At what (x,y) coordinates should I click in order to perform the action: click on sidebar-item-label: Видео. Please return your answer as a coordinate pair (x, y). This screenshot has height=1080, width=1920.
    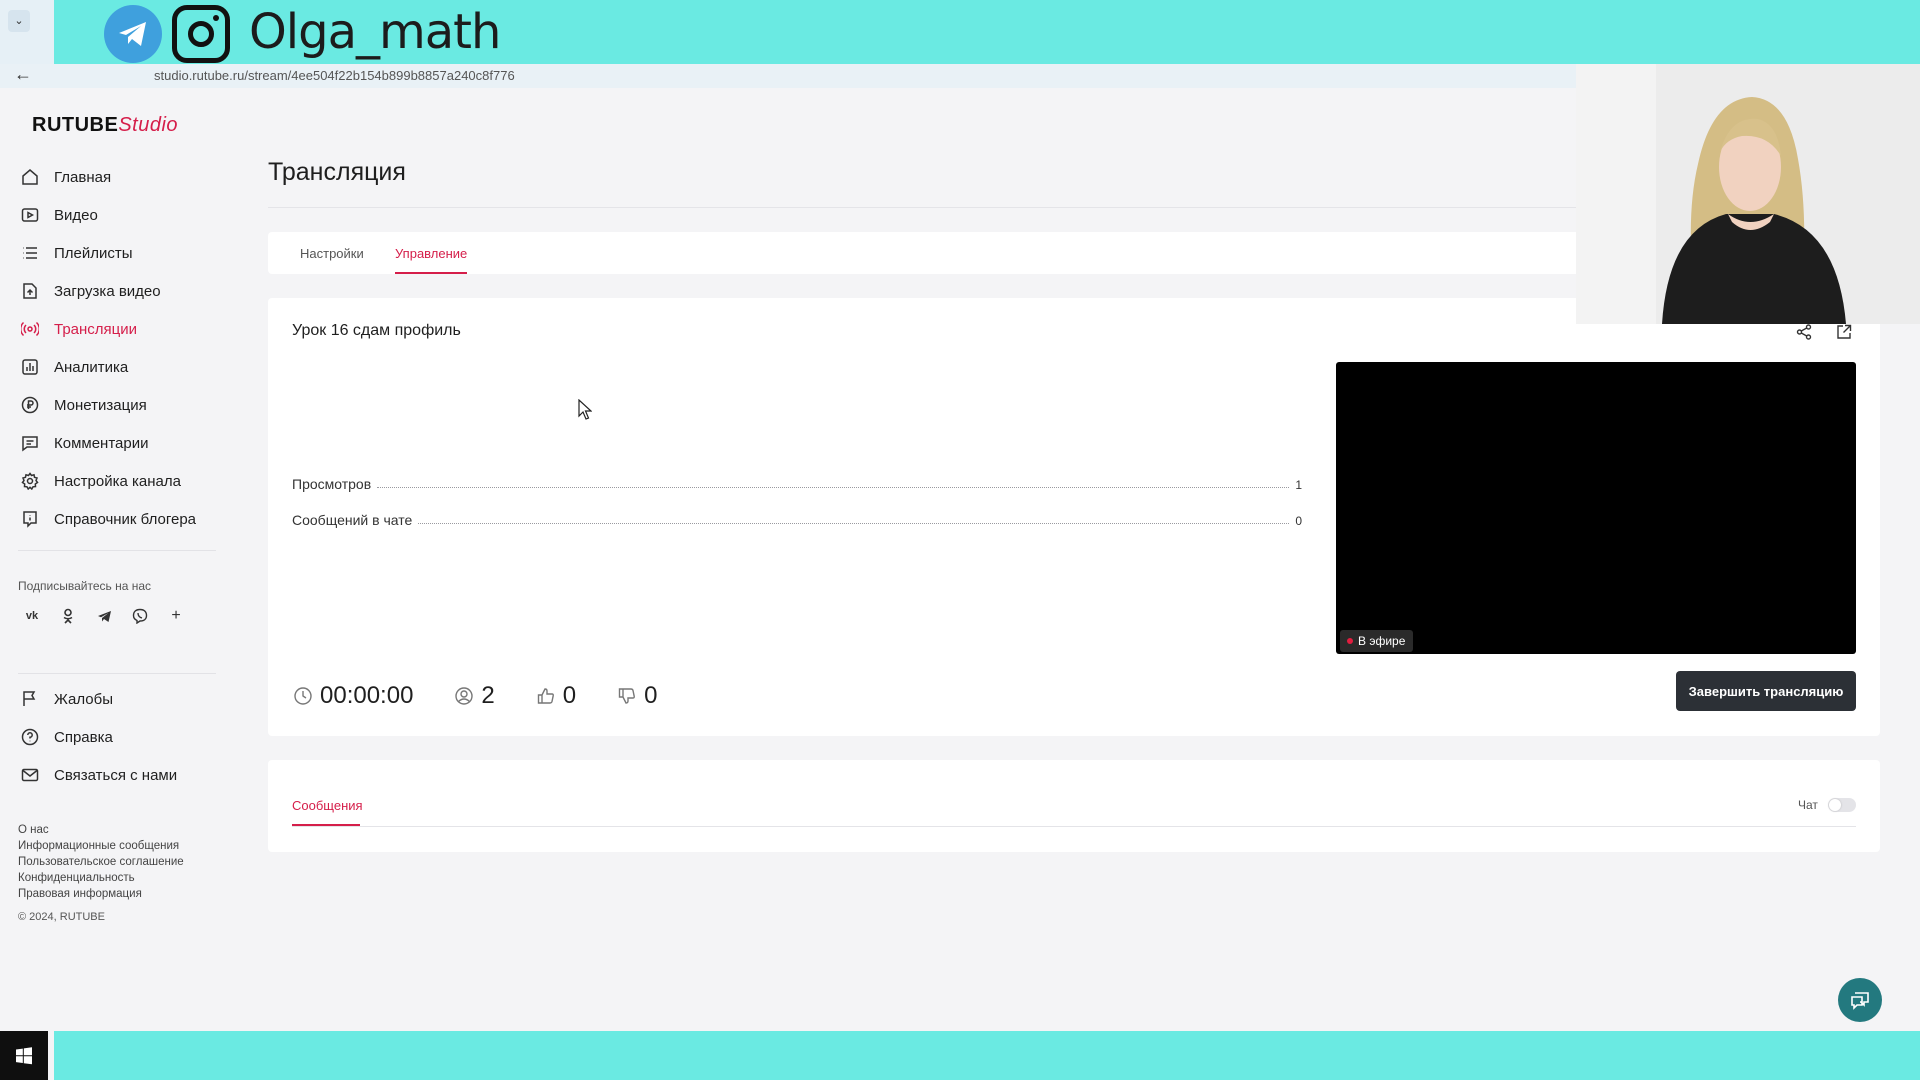
    Looking at the image, I should click on (76, 215).